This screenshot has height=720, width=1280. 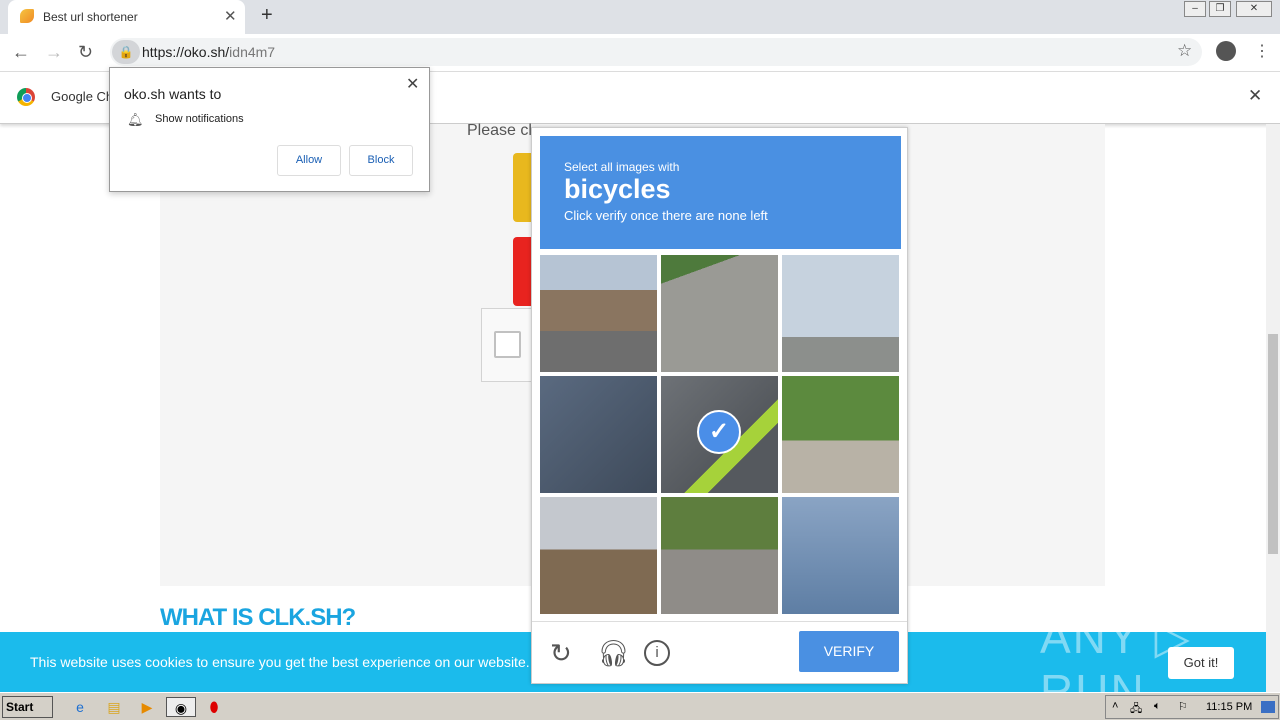 I want to click on captcha-tile-bicycle-wheel, so click(x=598, y=434).